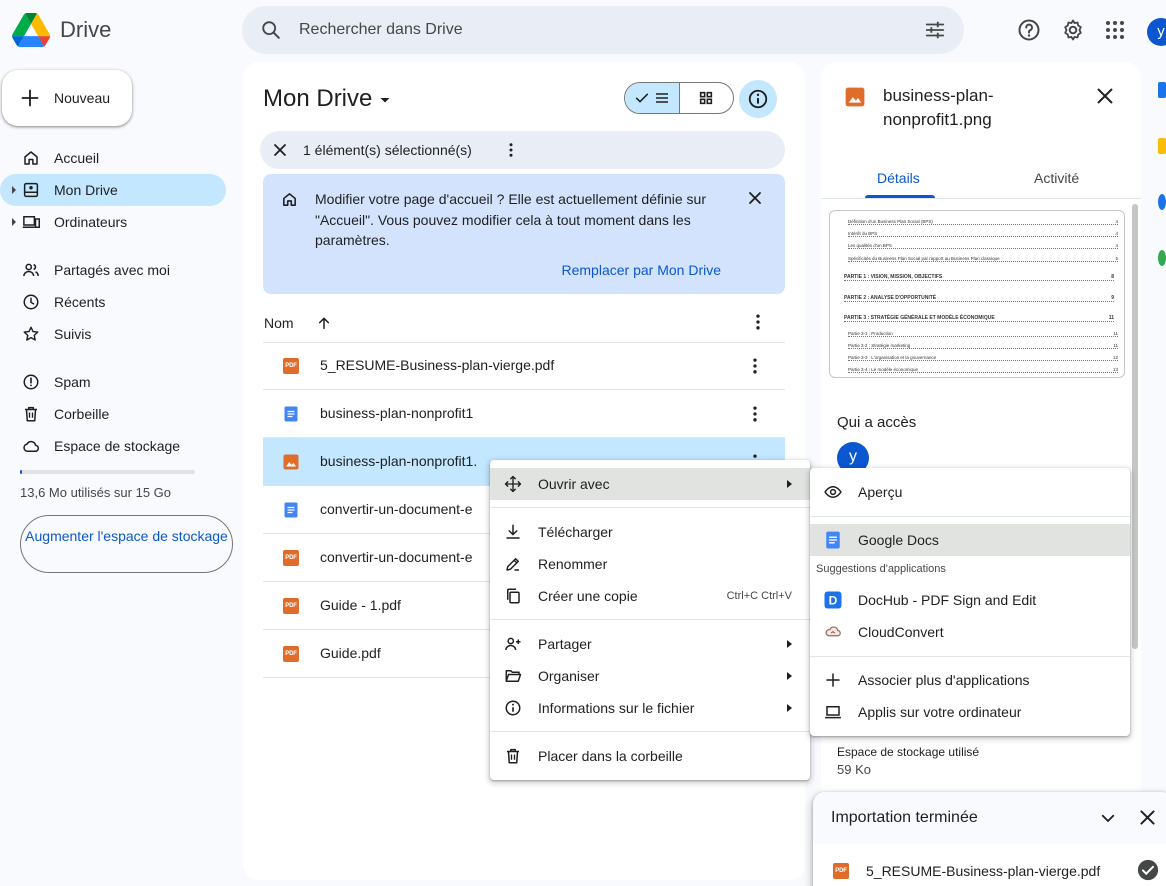 This screenshot has width=1166, height=886. Describe the element at coordinates (117, 446) in the screenshot. I see `sidebar-item-label: Espace de stockage` at that location.